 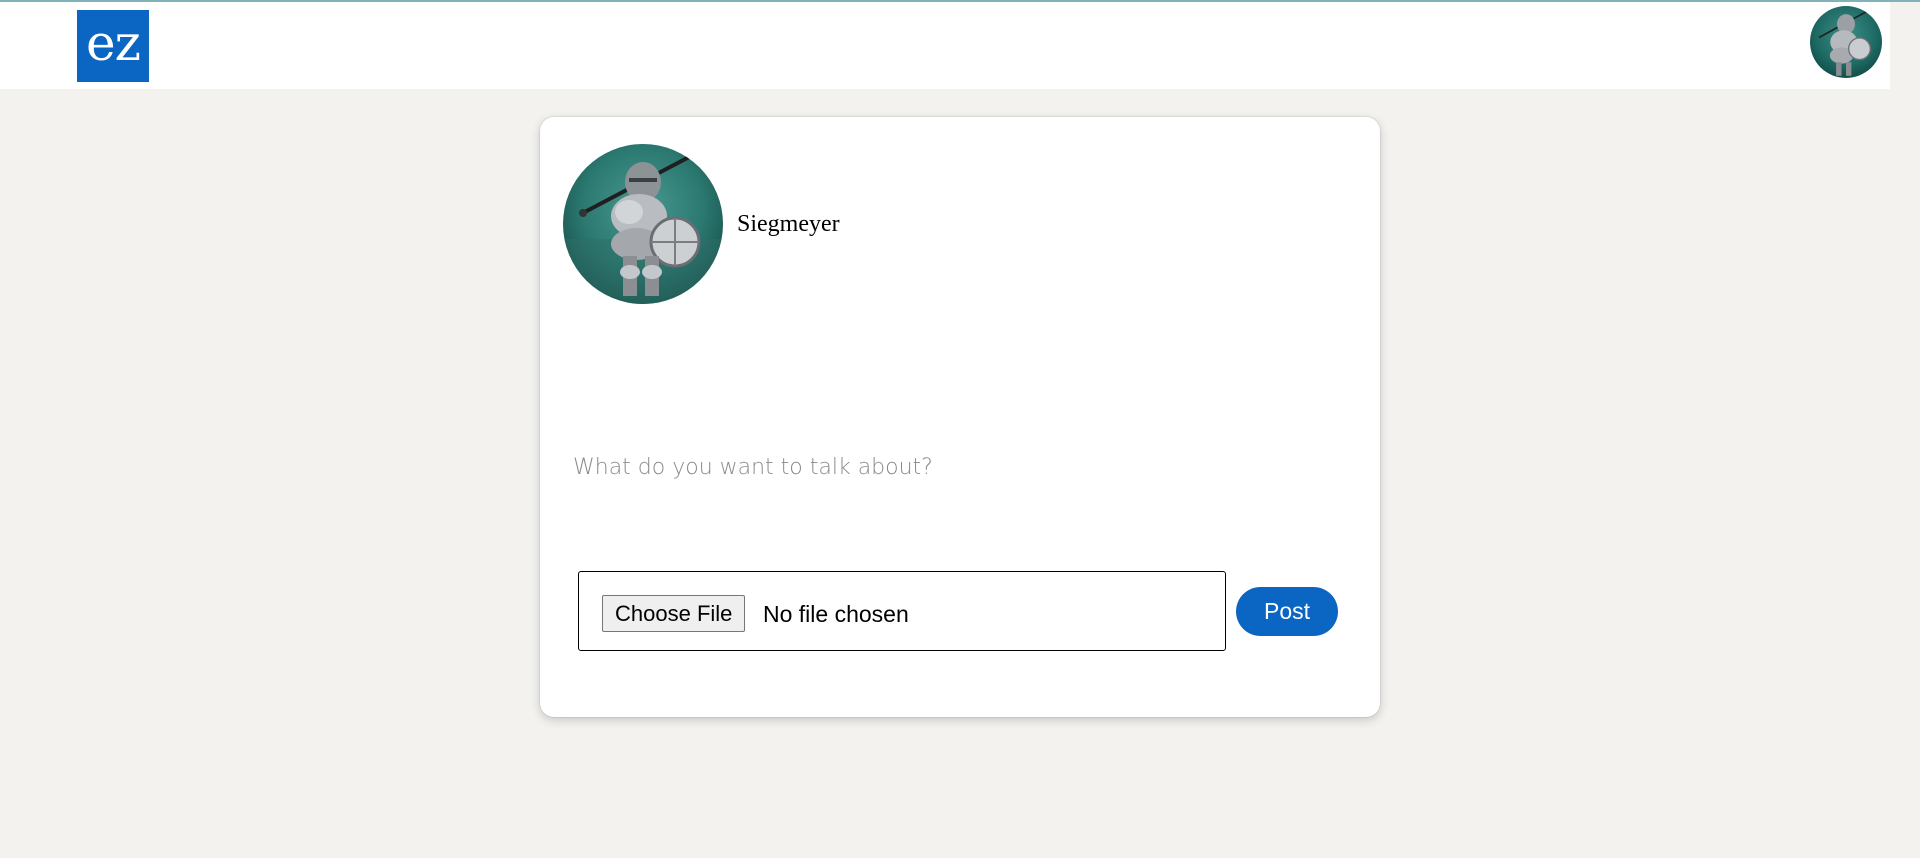 I want to click on author-avatar, so click(x=643, y=224).